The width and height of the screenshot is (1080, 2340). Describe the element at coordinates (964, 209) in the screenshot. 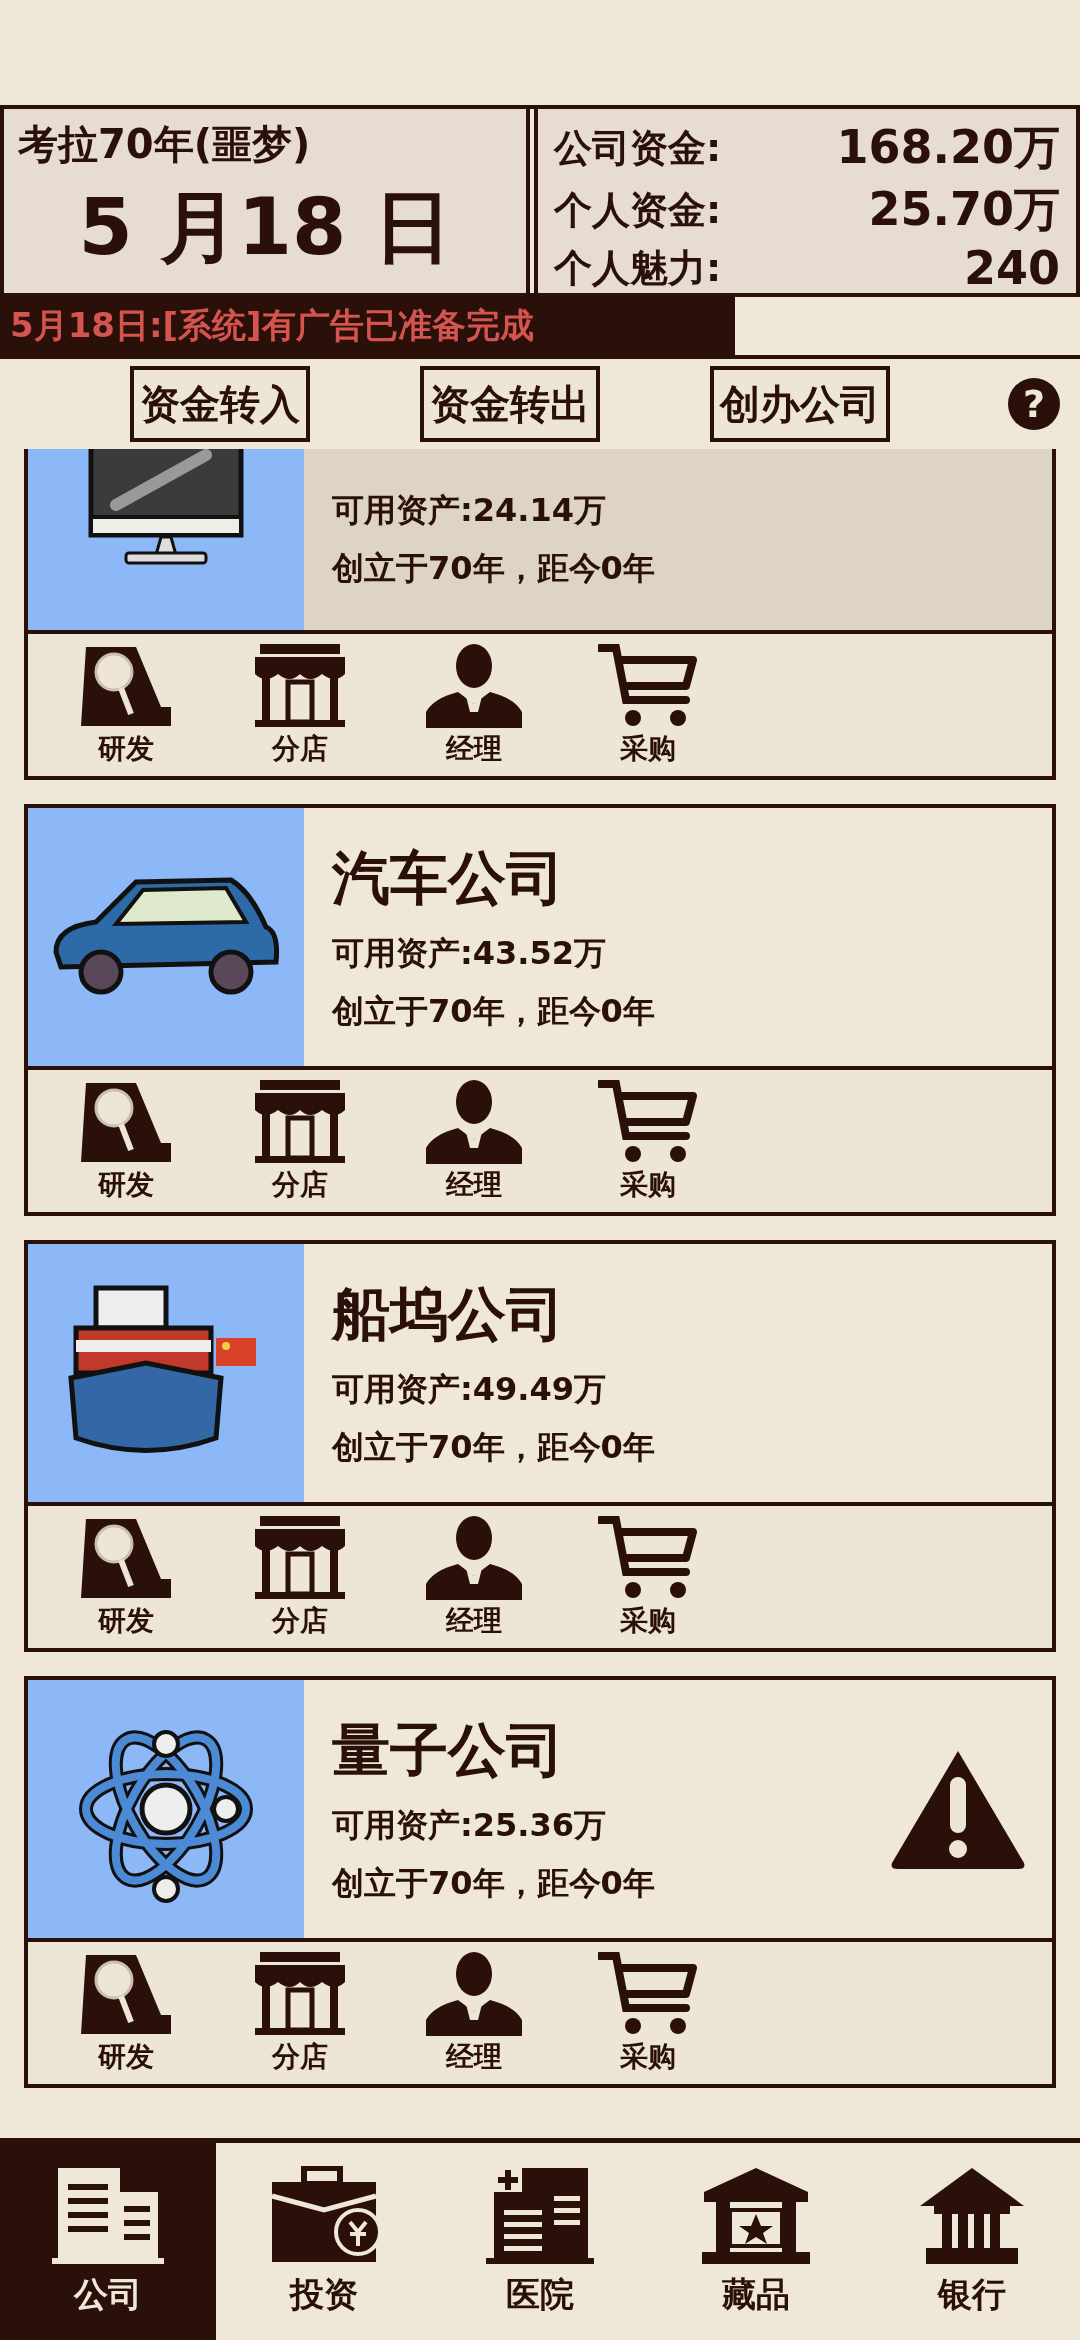

I see `stat-value: 25.70万` at that location.